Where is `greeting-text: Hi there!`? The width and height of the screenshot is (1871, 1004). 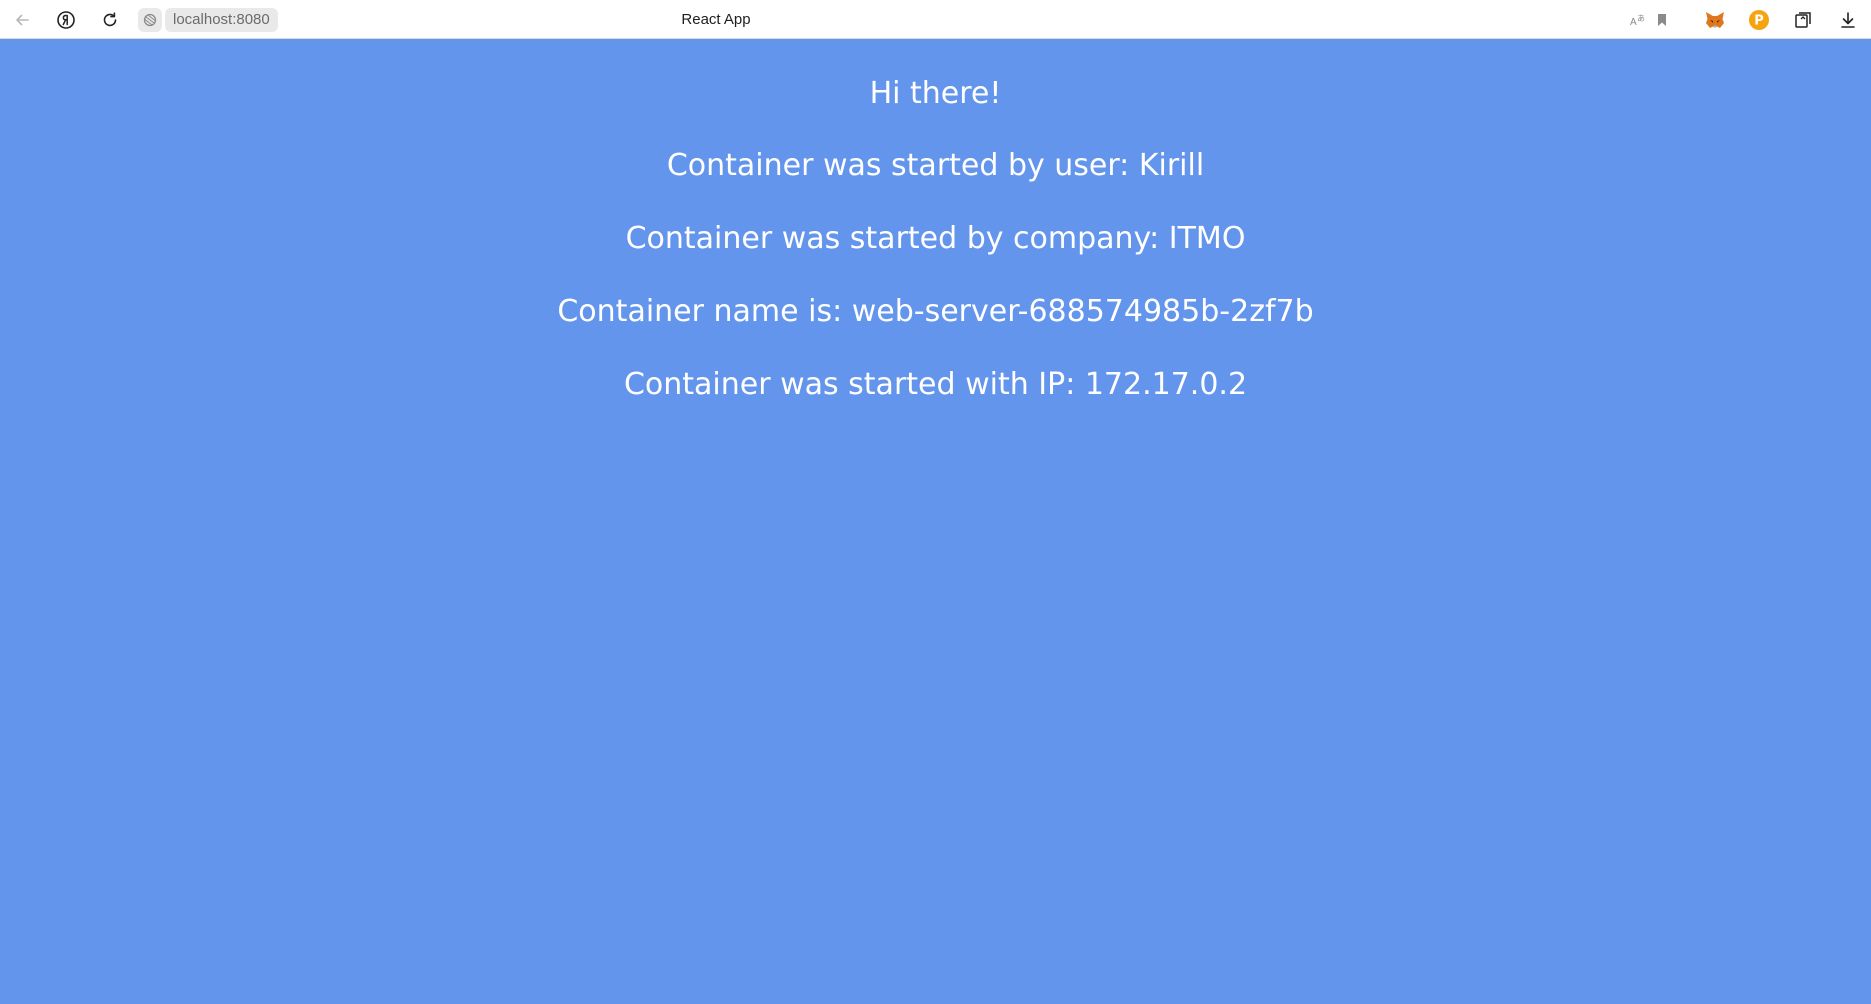
greeting-text: Hi there! is located at coordinates (935, 93).